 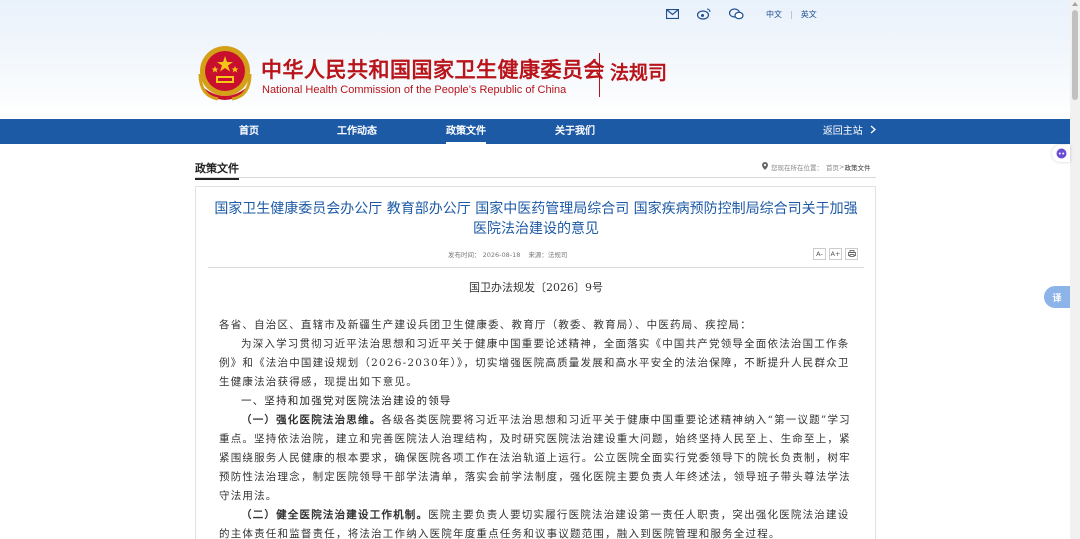 I want to click on article-divider, so click(x=536, y=267).